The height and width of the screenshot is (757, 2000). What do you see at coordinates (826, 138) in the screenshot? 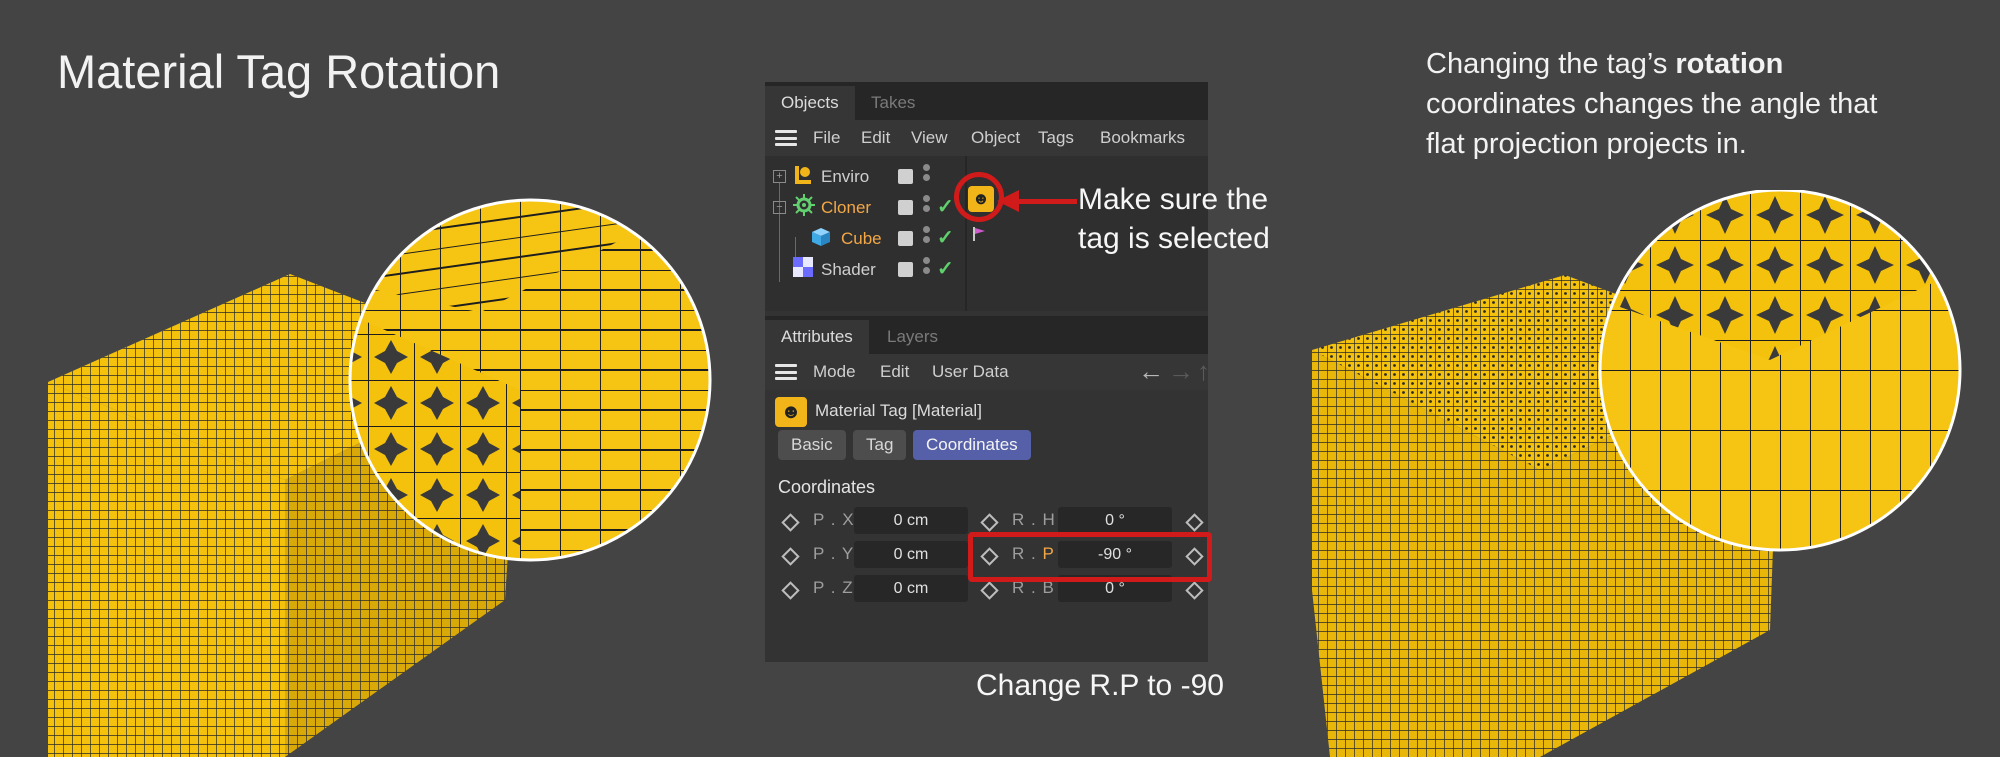
I see `menu-file: File` at bounding box center [826, 138].